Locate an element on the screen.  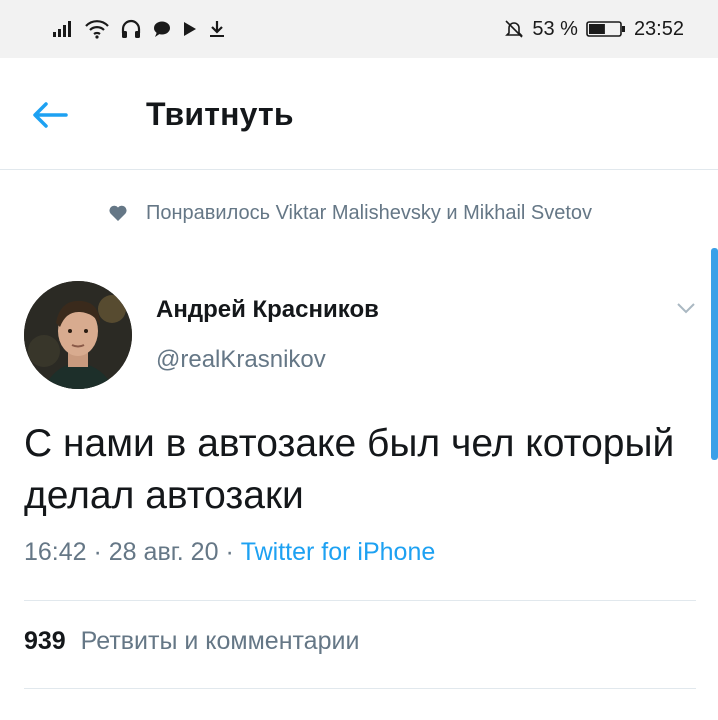
status-right: 53 % 23:52 is located at coordinates (594, 29).